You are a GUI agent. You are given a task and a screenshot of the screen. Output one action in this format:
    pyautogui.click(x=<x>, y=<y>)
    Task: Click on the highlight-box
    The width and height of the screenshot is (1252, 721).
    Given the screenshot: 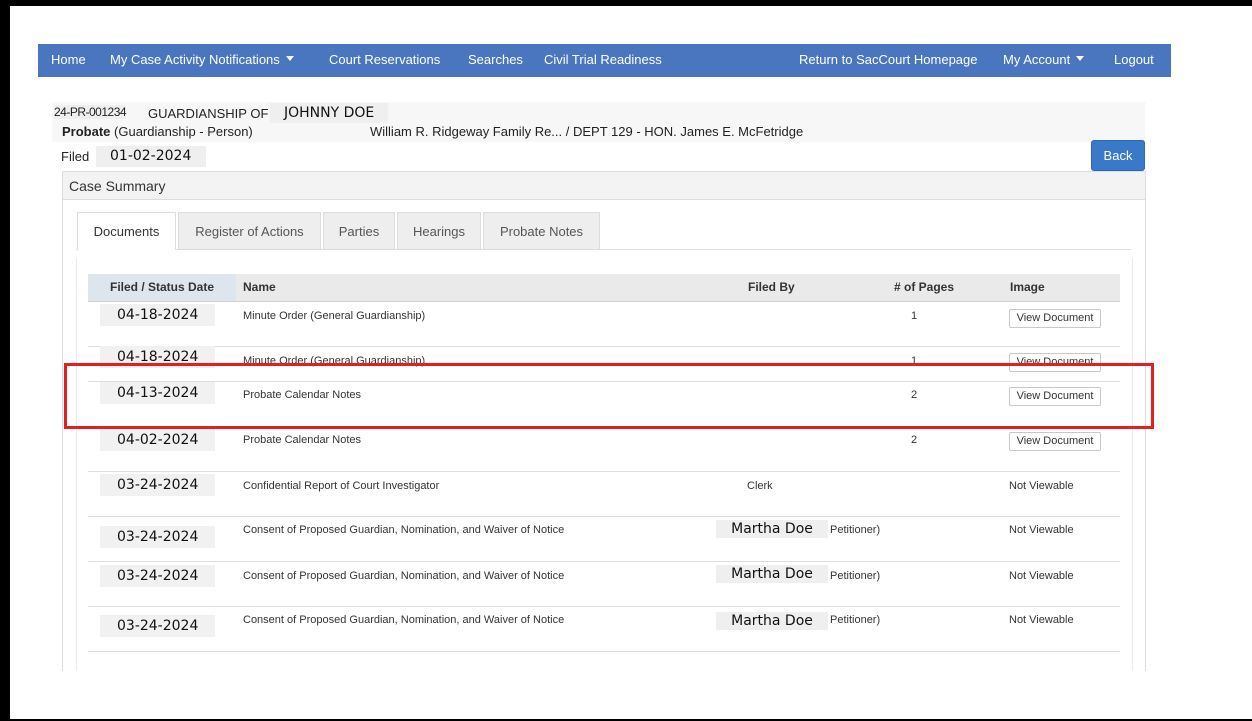 What is the action you would take?
    pyautogui.click(x=609, y=396)
    